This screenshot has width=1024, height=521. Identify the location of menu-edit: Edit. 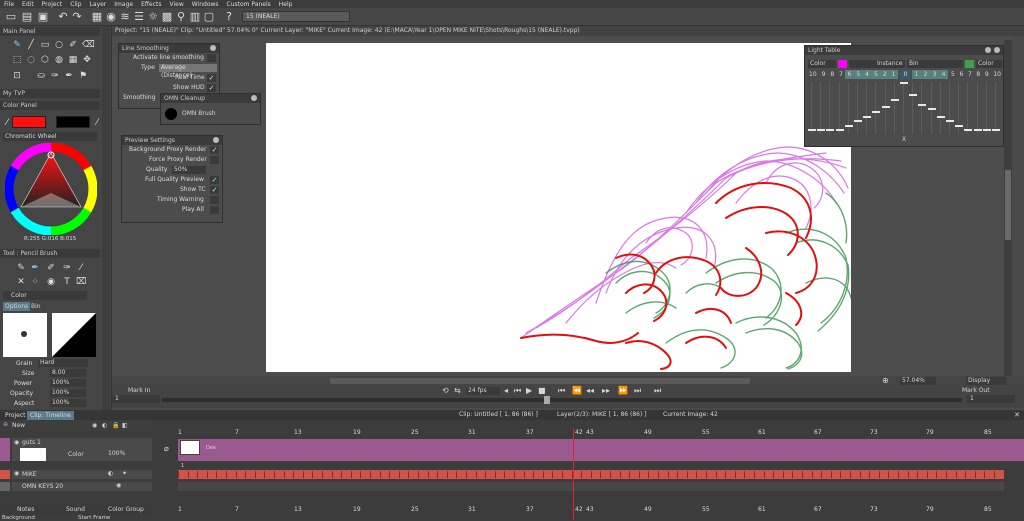
(28, 4).